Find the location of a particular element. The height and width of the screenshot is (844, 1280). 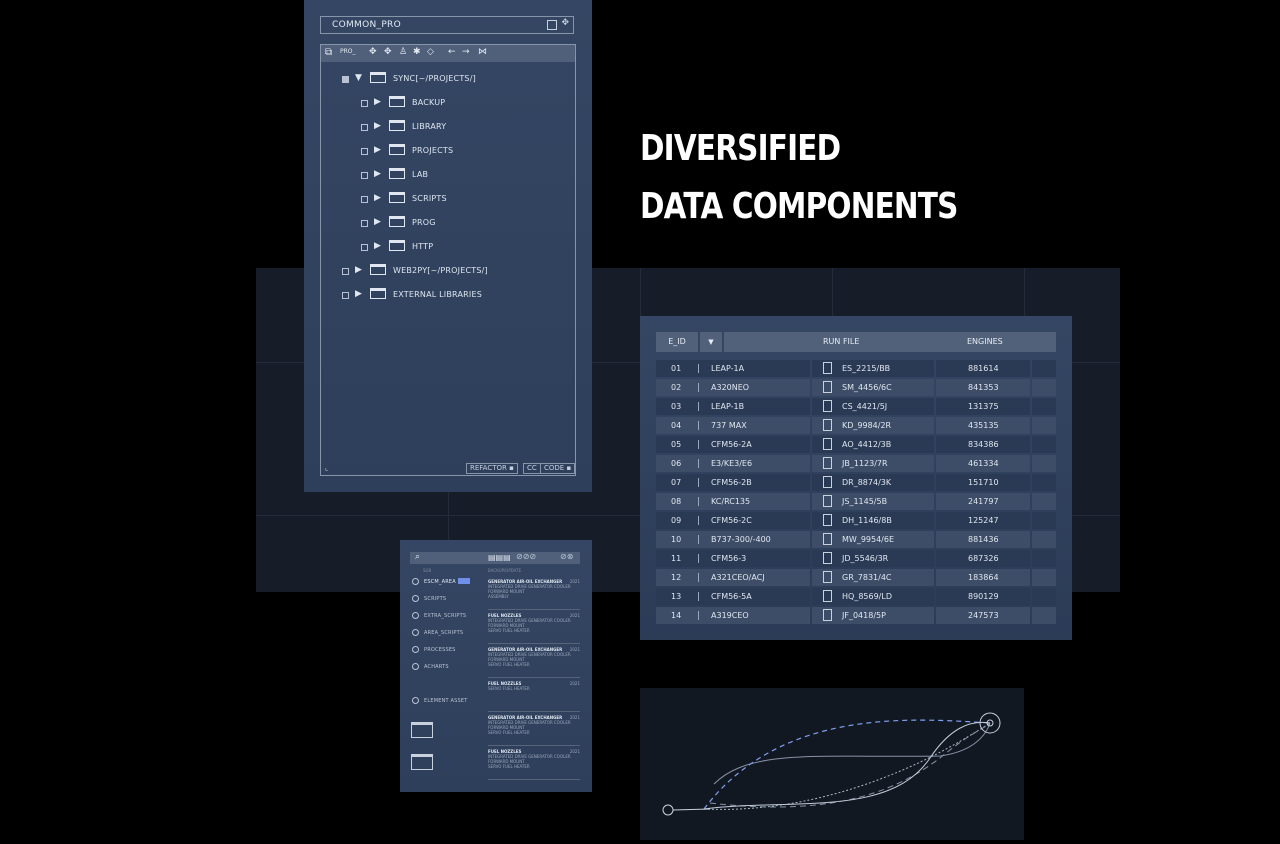

nav-search-bar: ⌕ ▤▤▤ ⊘⊘⊘ ⊘⊗ is located at coordinates (495, 558).